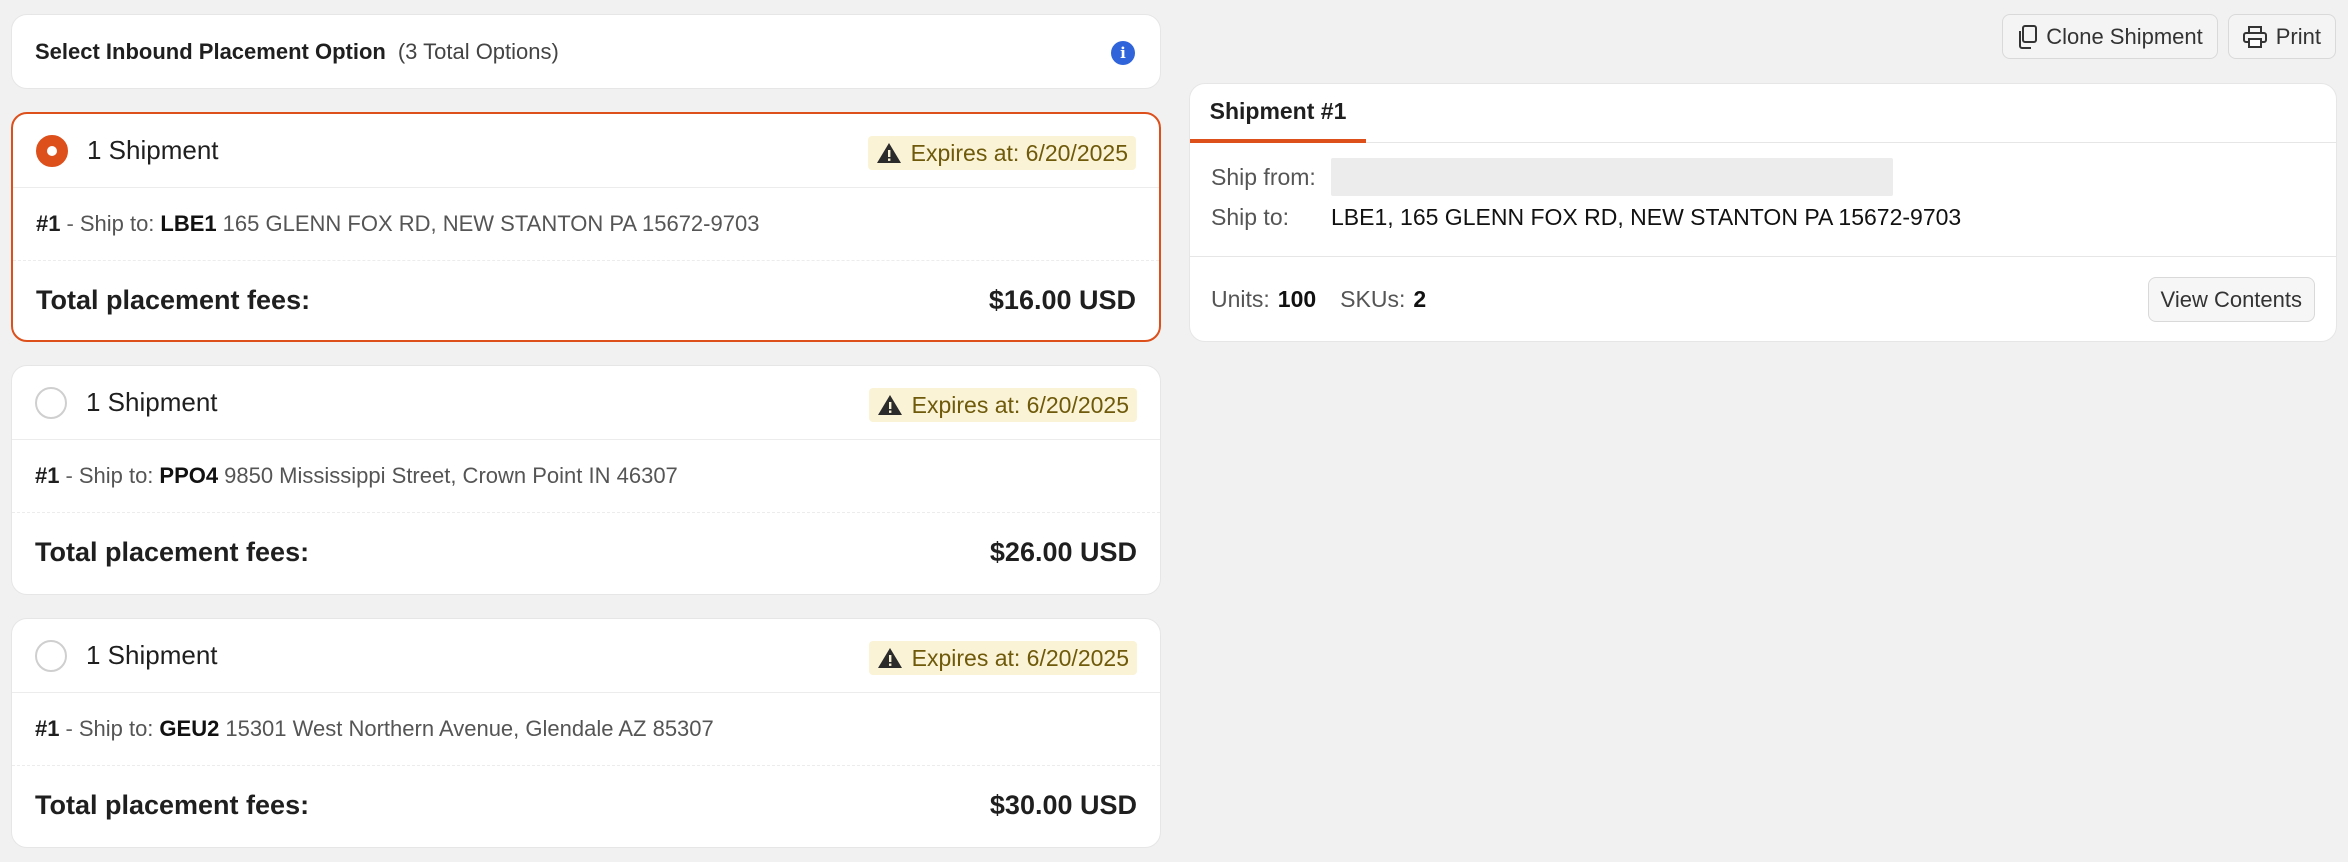 Image resolution: width=2348 pixels, height=862 pixels. What do you see at coordinates (1373, 299) in the screenshot?
I see `skus-label: SKUs:` at bounding box center [1373, 299].